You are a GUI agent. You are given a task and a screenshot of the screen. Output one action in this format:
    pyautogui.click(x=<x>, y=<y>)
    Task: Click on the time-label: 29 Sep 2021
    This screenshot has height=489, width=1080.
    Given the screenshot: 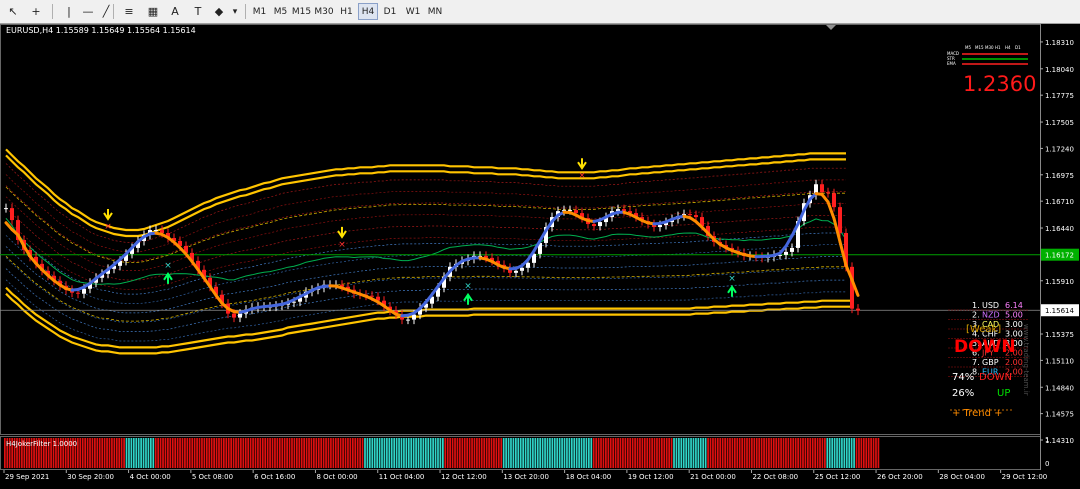 What is the action you would take?
    pyautogui.click(x=27, y=477)
    